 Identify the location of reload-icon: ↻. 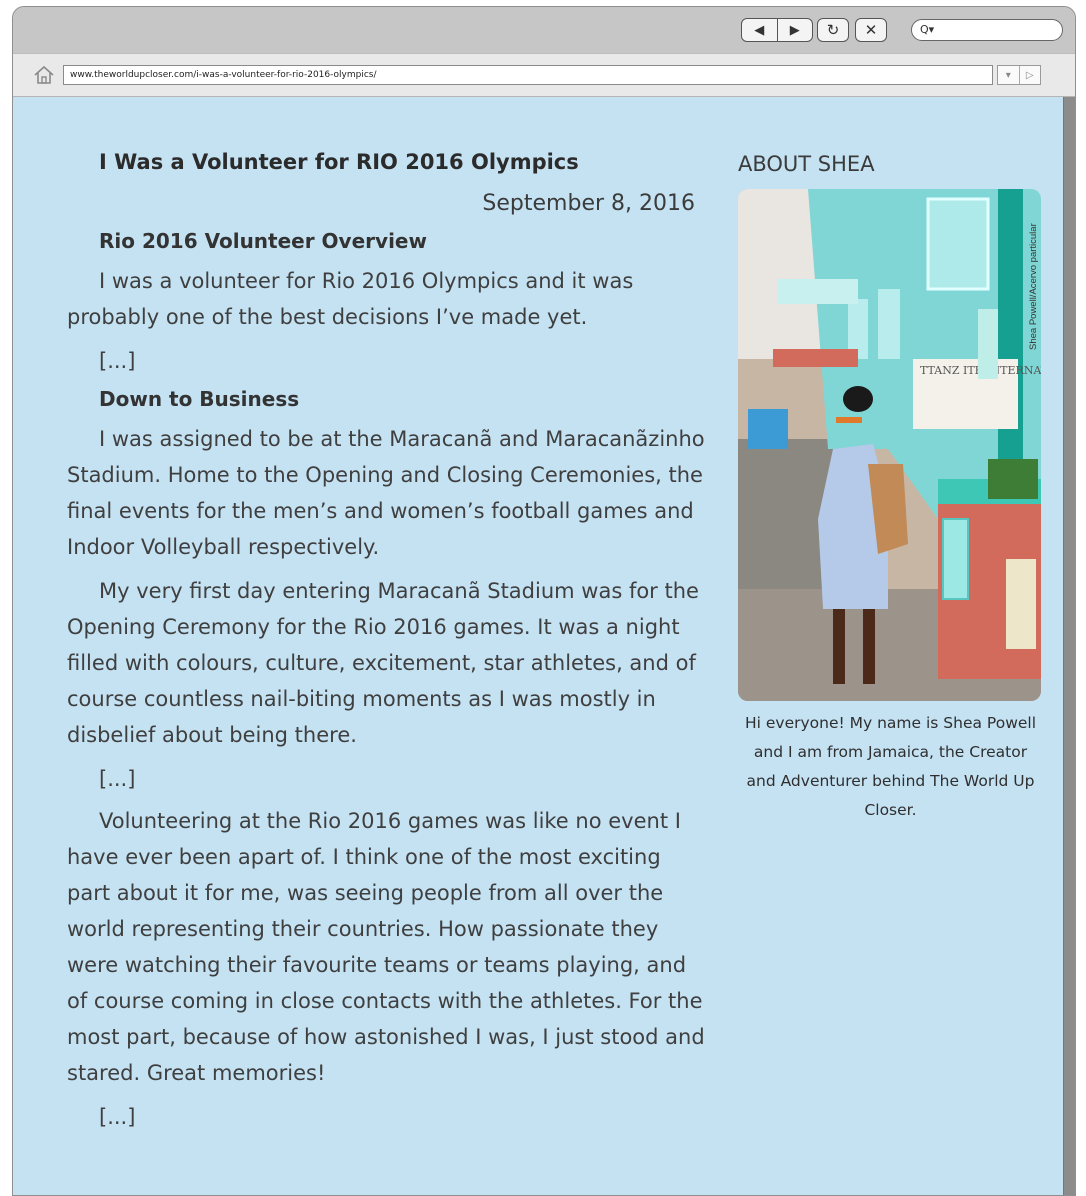
(833, 30).